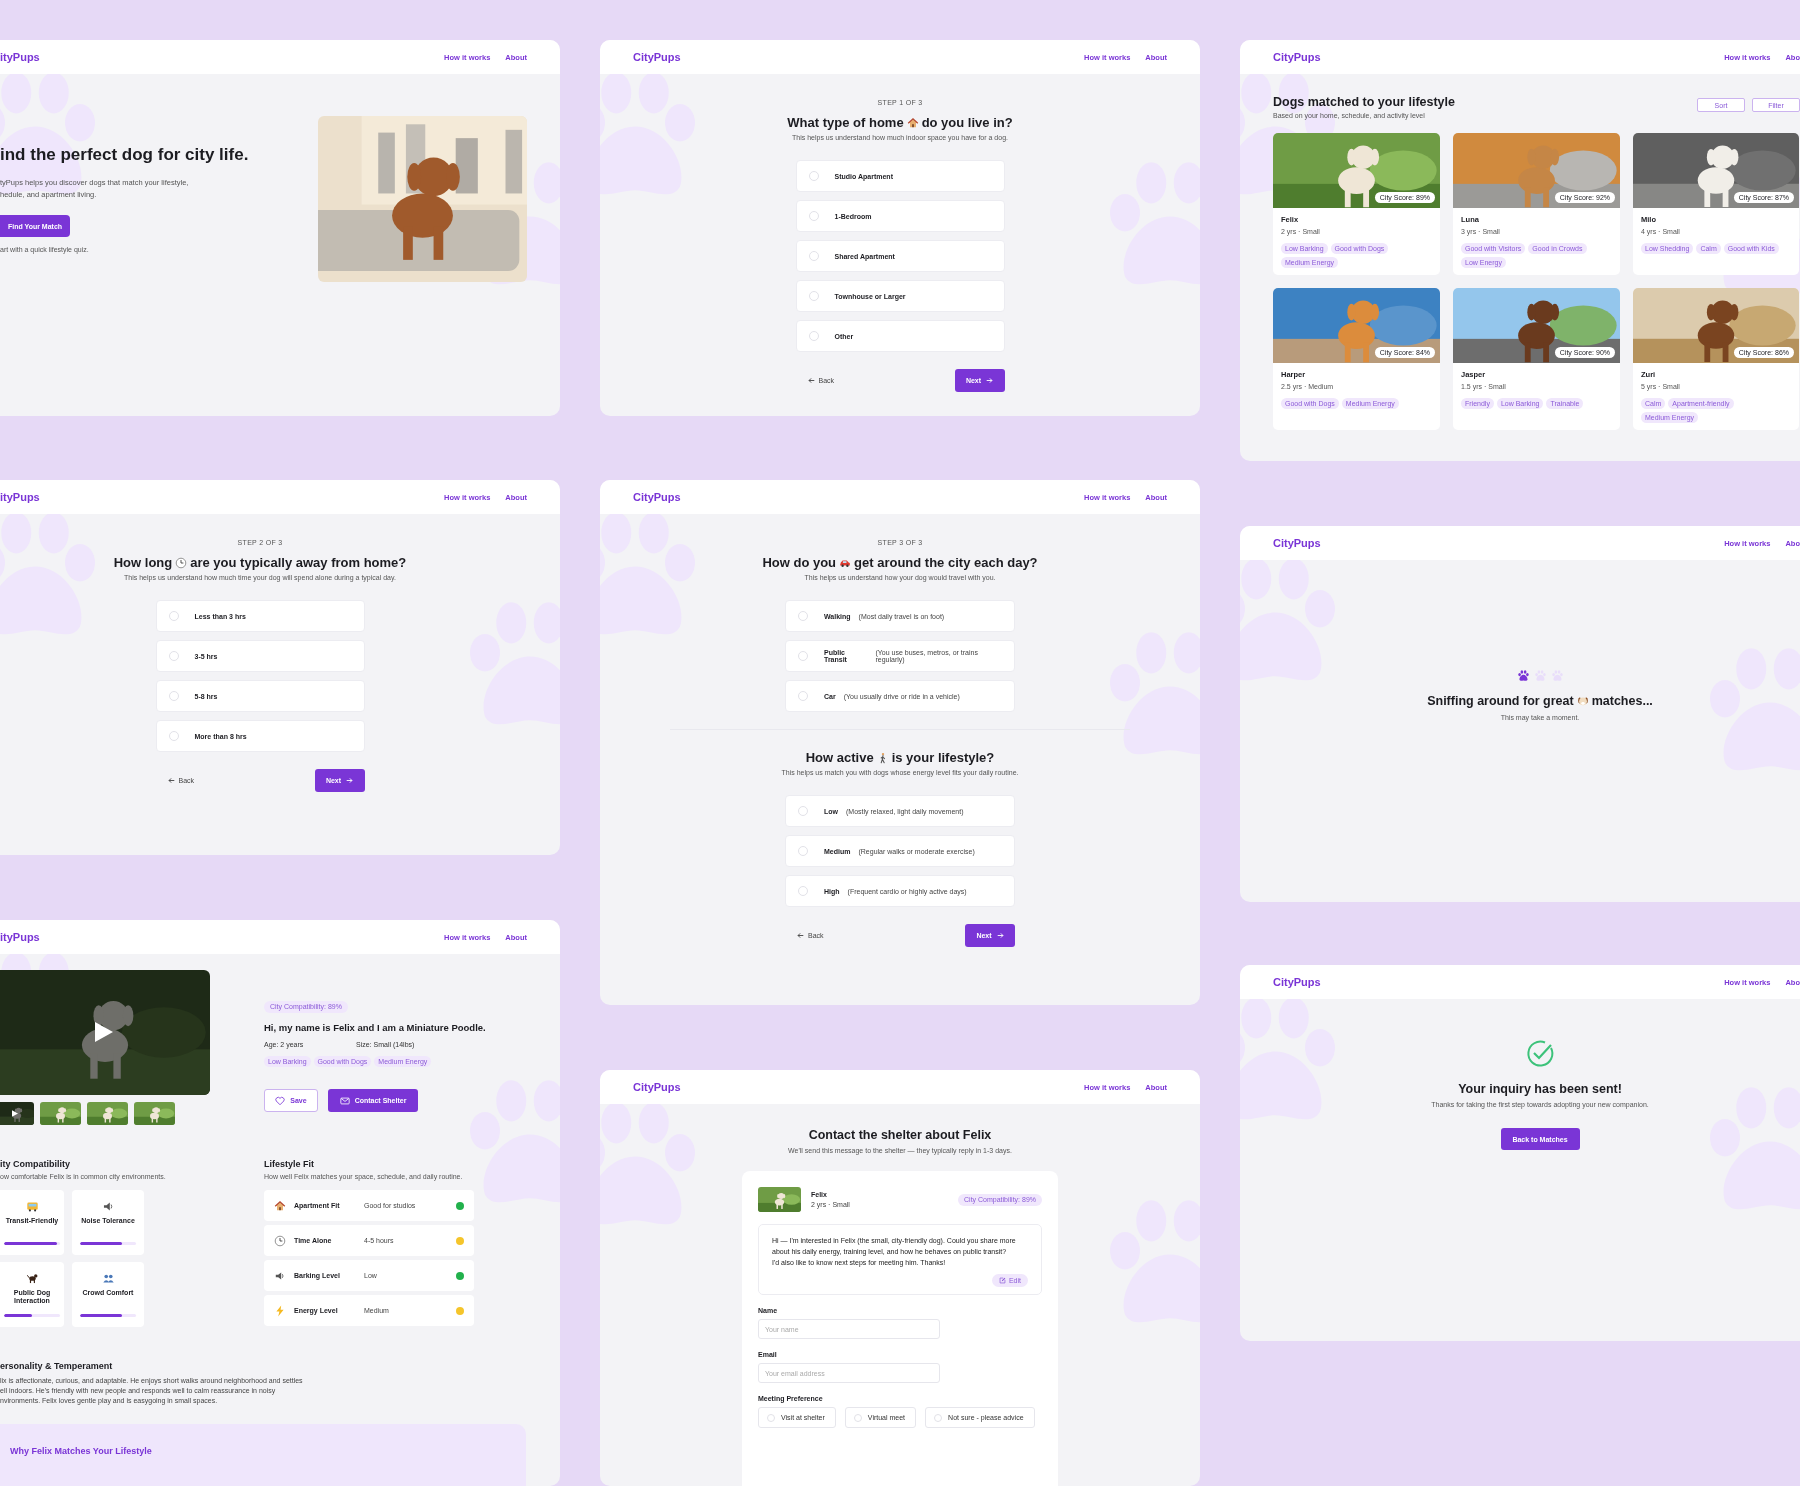 This screenshot has height=1486, width=1800. What do you see at coordinates (280, 1100) in the screenshot?
I see `heart-icon` at bounding box center [280, 1100].